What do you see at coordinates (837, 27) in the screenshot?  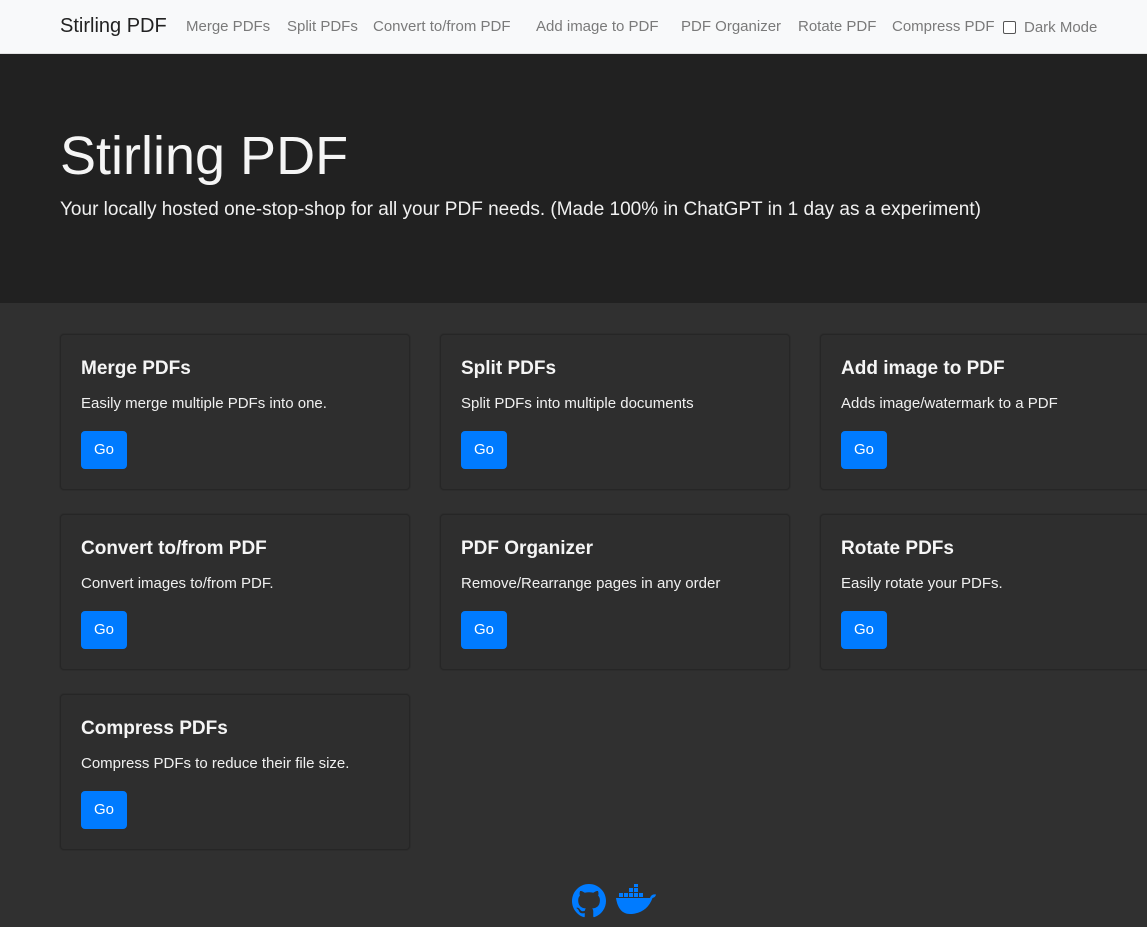 I see `nav-link-rotate-pdf: Rotate PDF` at bounding box center [837, 27].